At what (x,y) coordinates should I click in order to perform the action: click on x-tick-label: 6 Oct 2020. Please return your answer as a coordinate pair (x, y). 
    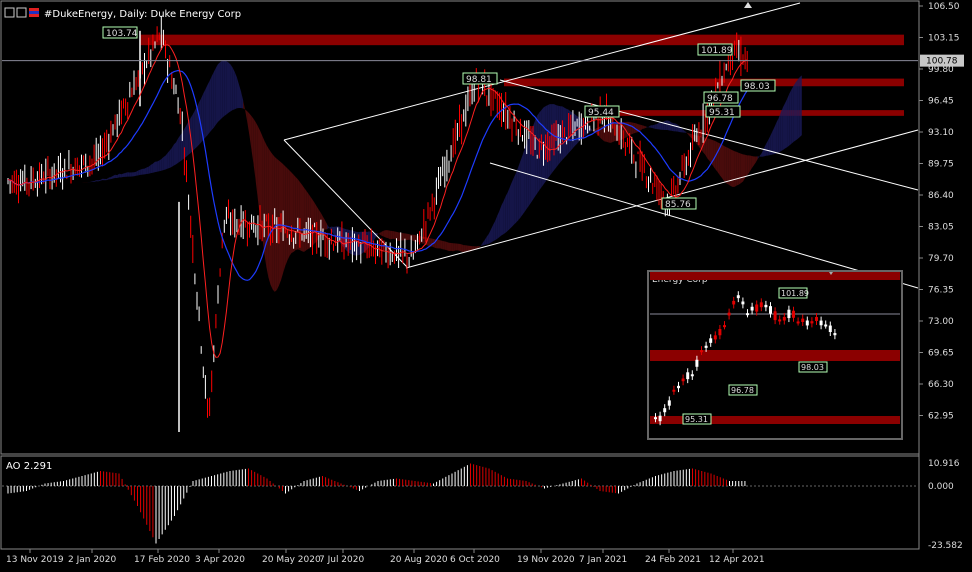
    Looking at the image, I should click on (475, 560).